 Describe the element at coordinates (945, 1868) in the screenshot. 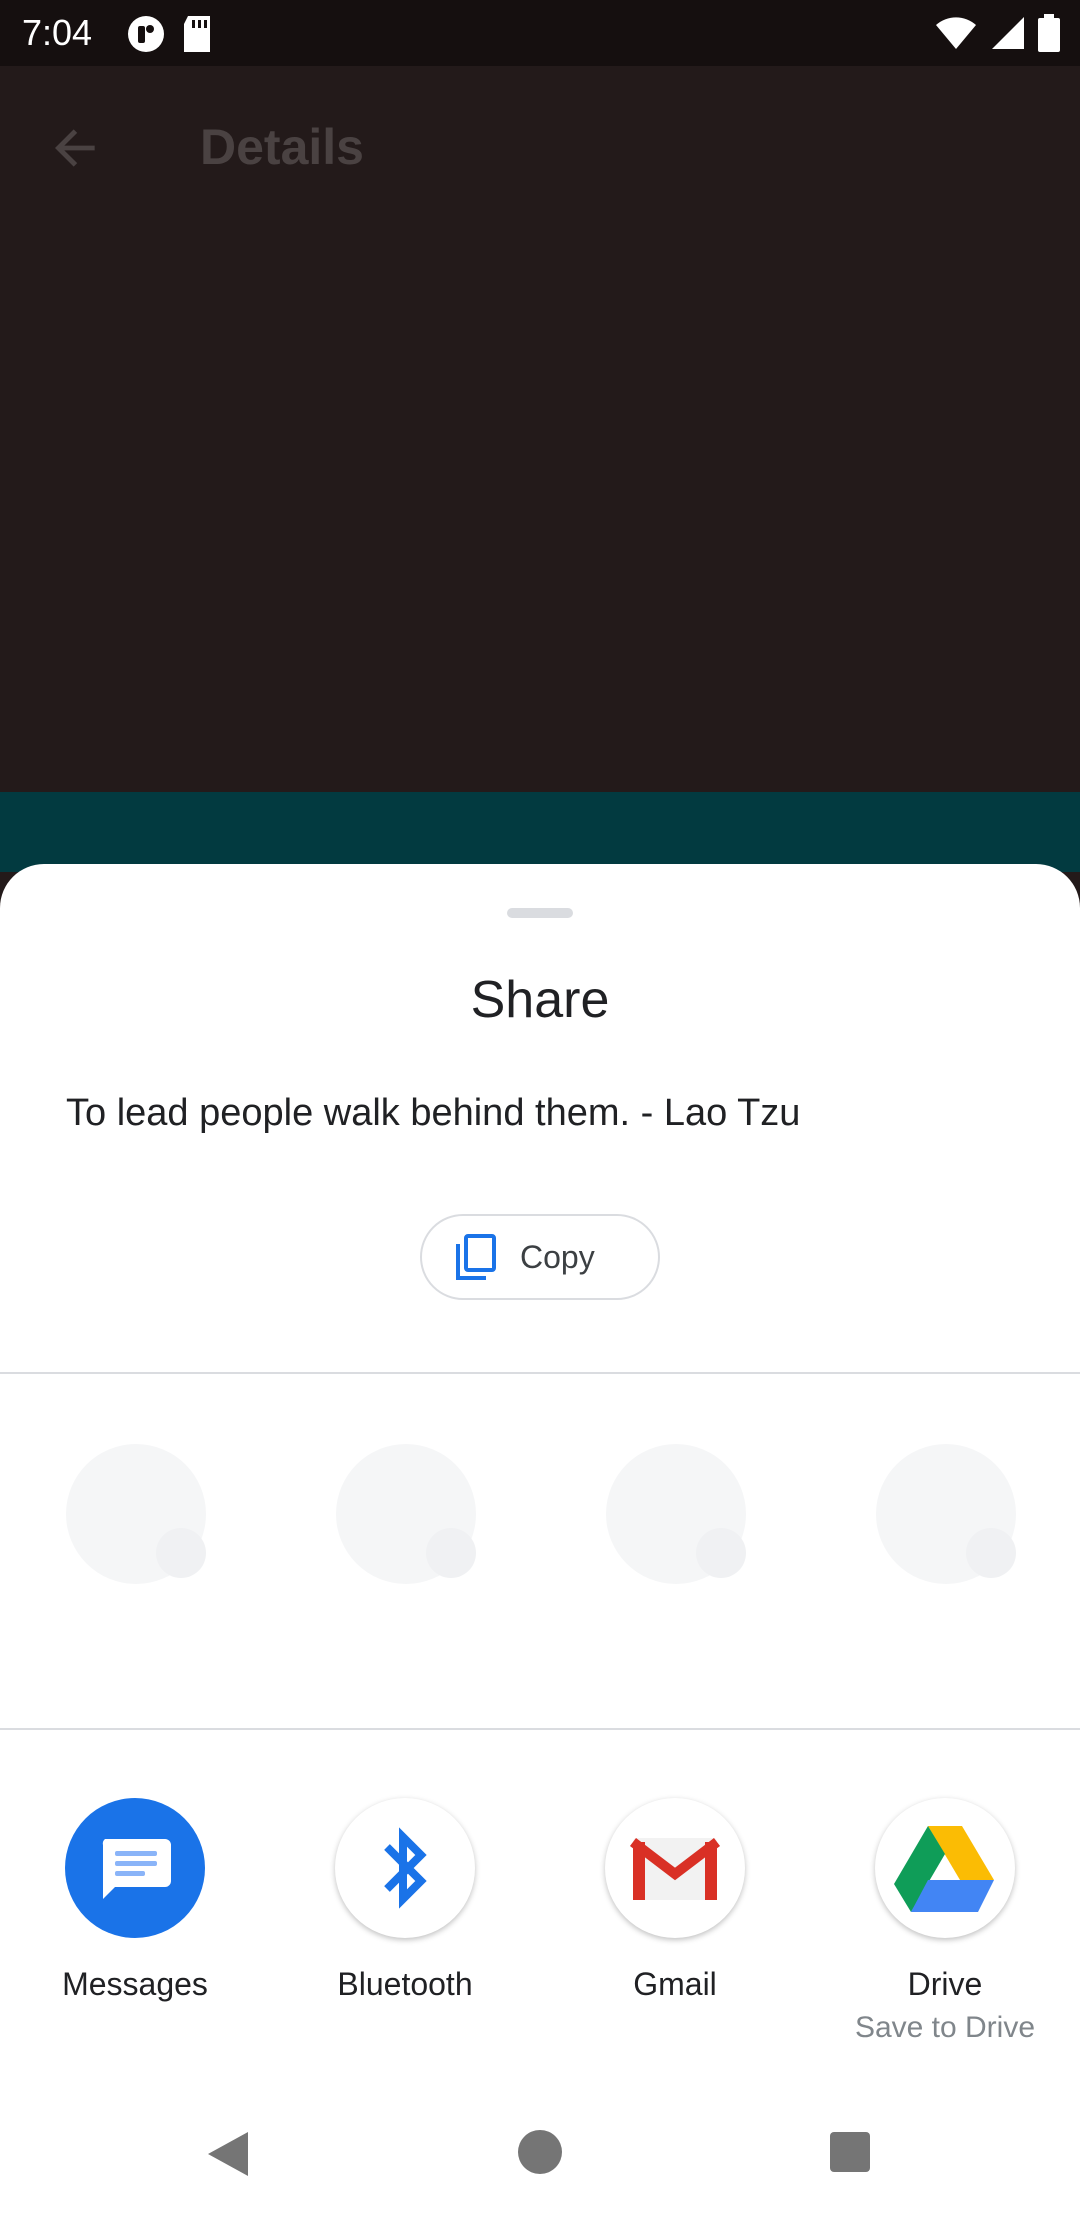

I see `drive-icon` at that location.